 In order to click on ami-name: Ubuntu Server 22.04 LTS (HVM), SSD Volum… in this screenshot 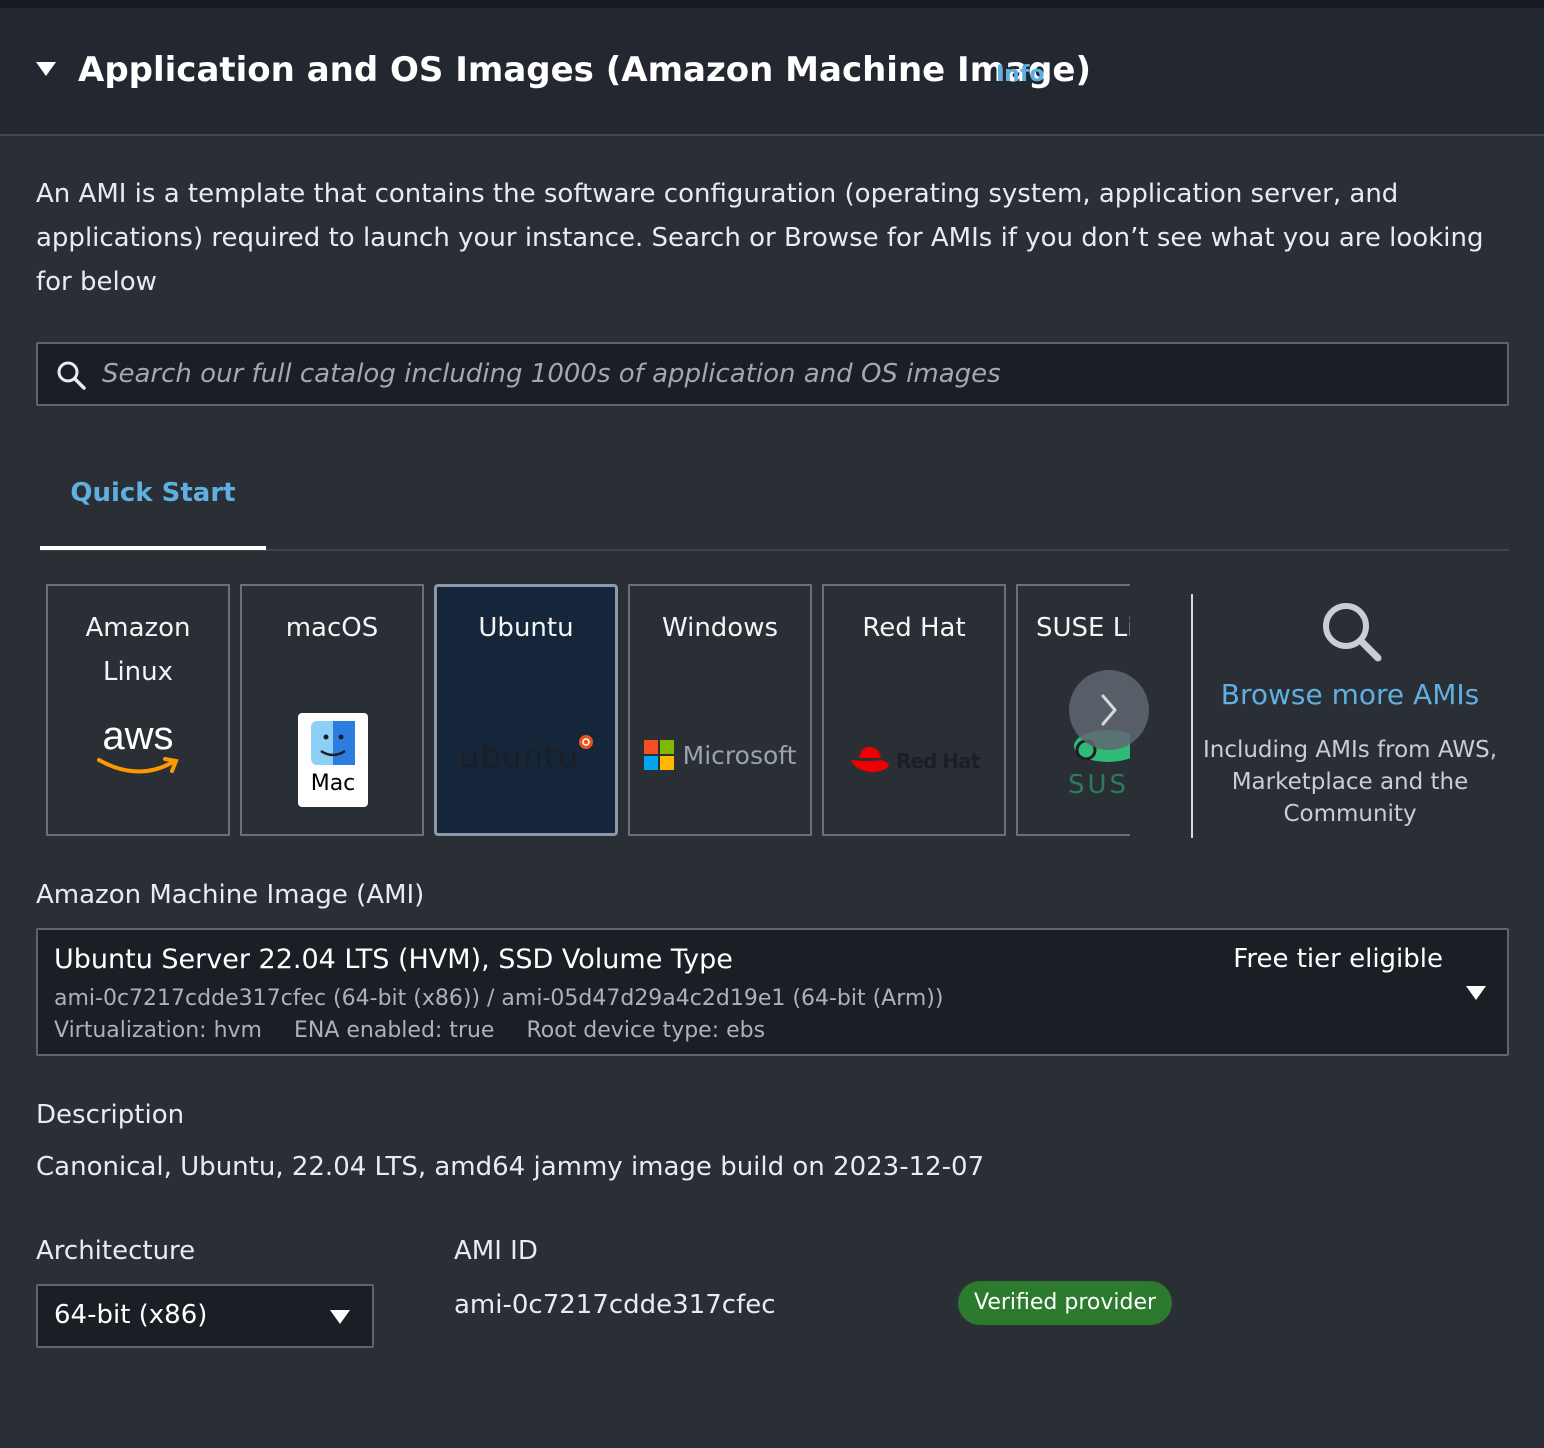, I will do `click(393, 959)`.